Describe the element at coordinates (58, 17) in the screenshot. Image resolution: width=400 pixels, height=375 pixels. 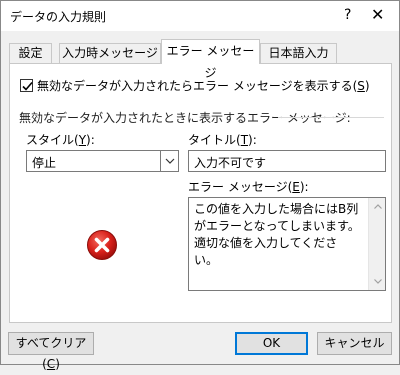
I see `dialog-title: データの入力規則` at that location.